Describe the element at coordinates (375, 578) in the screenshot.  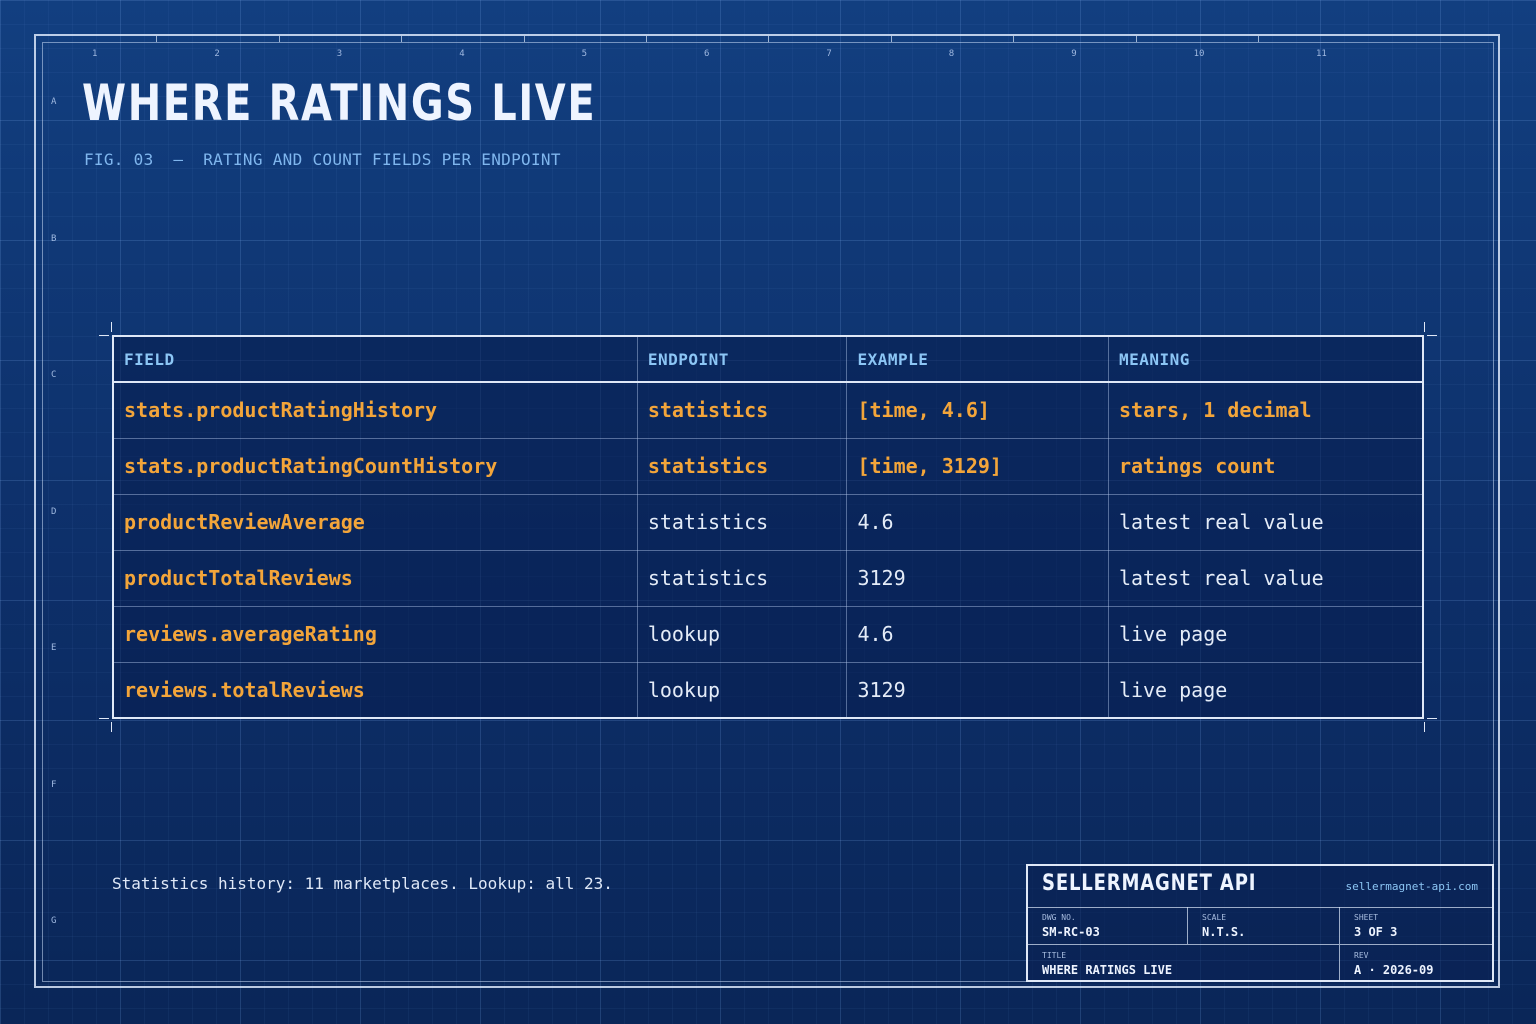
I see `cell-field: productTotalReviews` at that location.